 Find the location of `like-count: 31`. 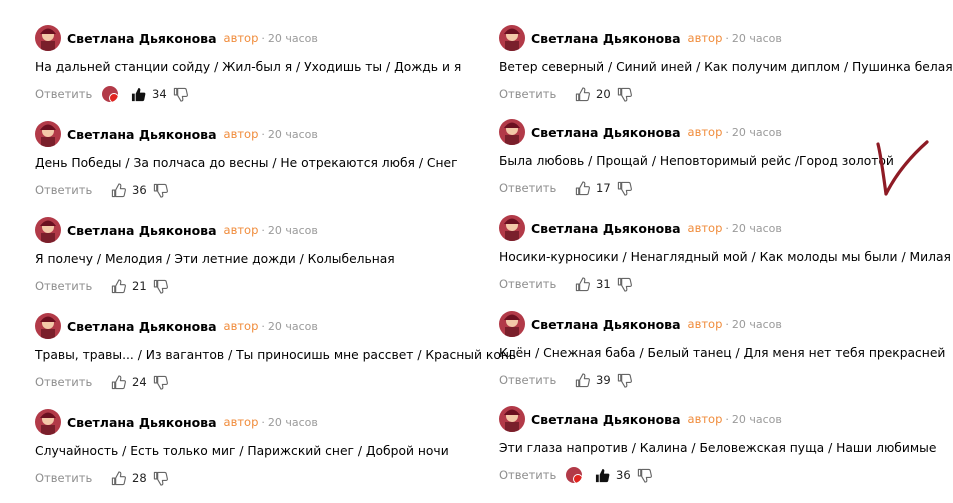

like-count: 31 is located at coordinates (603, 284).